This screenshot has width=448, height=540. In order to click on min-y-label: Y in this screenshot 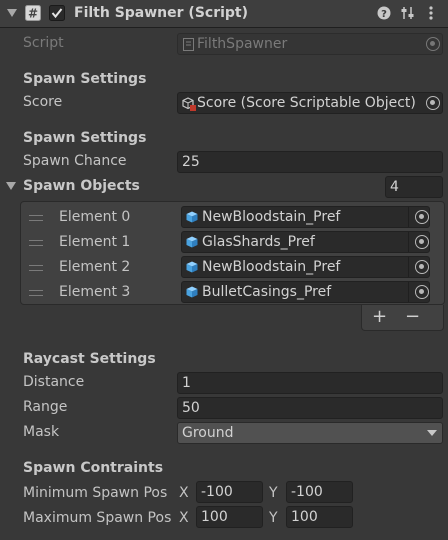, I will do `click(273, 493)`.